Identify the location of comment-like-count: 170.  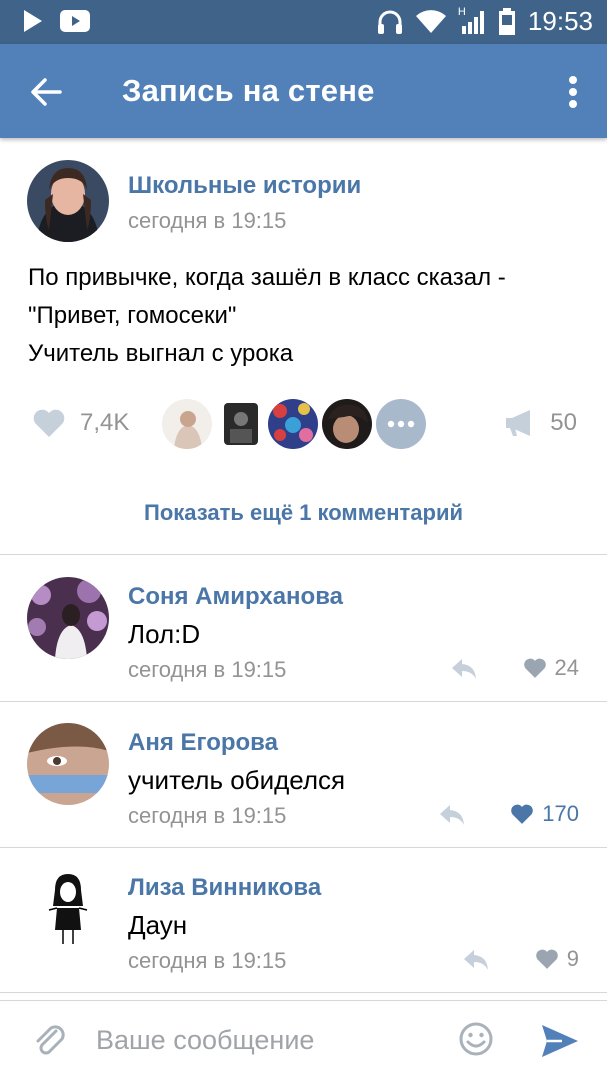
(560, 813).